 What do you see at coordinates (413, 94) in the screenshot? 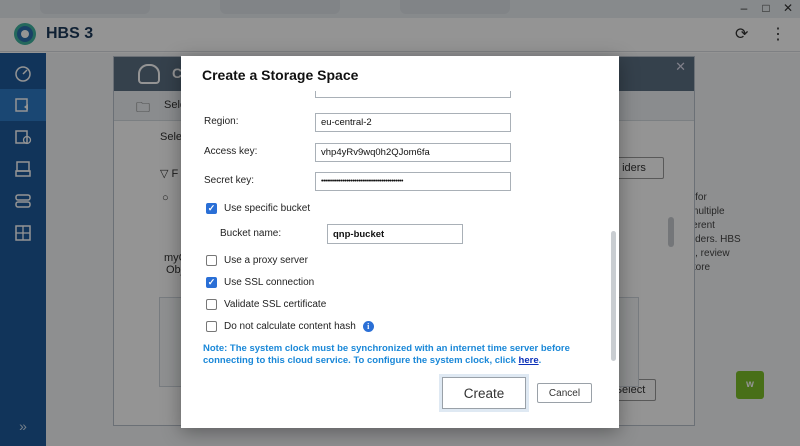
I see `cut-off-field` at bounding box center [413, 94].